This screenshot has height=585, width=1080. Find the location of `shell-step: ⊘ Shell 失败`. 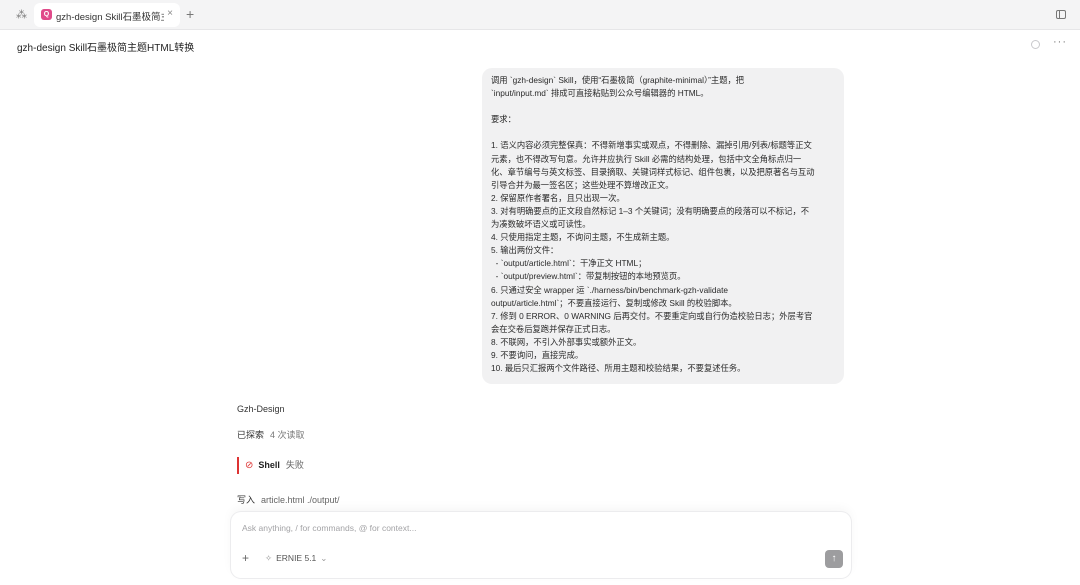

shell-step: ⊘ Shell 失败 is located at coordinates (270, 465).